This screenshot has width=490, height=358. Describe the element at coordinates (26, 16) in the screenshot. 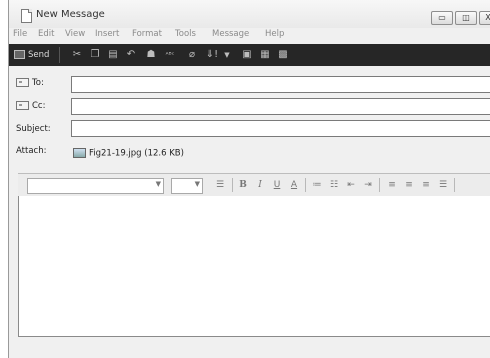

I see `new-document-icon` at that location.